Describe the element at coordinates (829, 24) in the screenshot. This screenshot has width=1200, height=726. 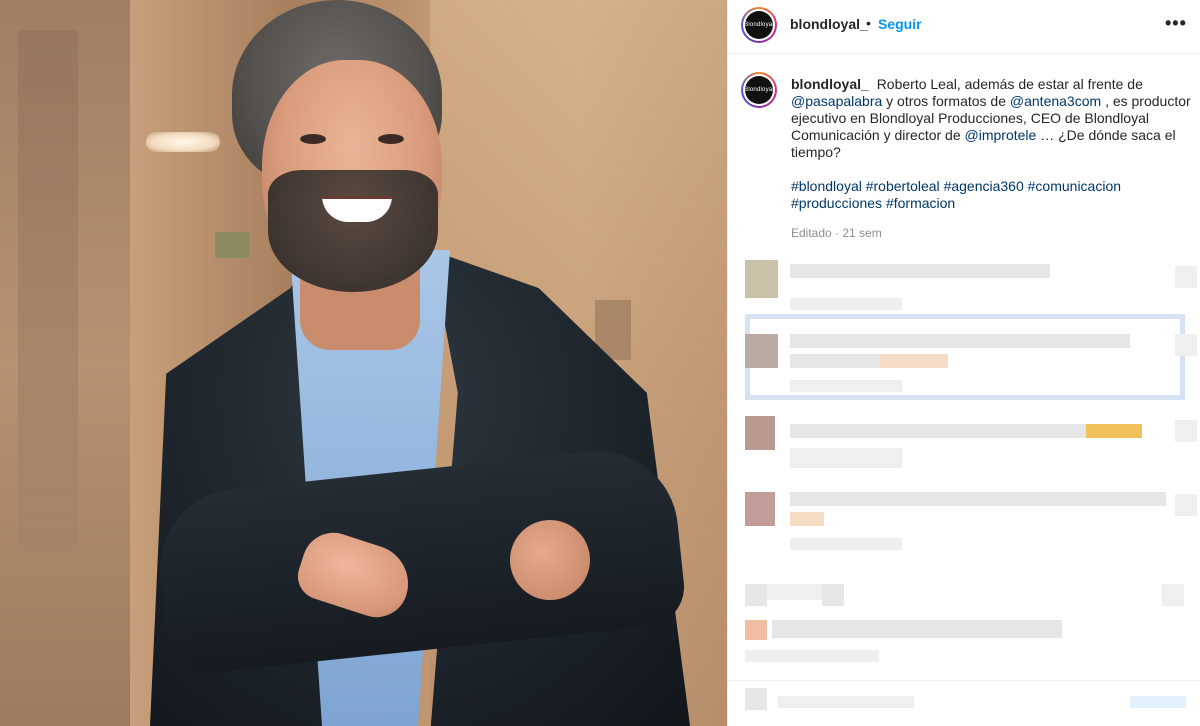
I see `header-username: blondloyal_` at that location.